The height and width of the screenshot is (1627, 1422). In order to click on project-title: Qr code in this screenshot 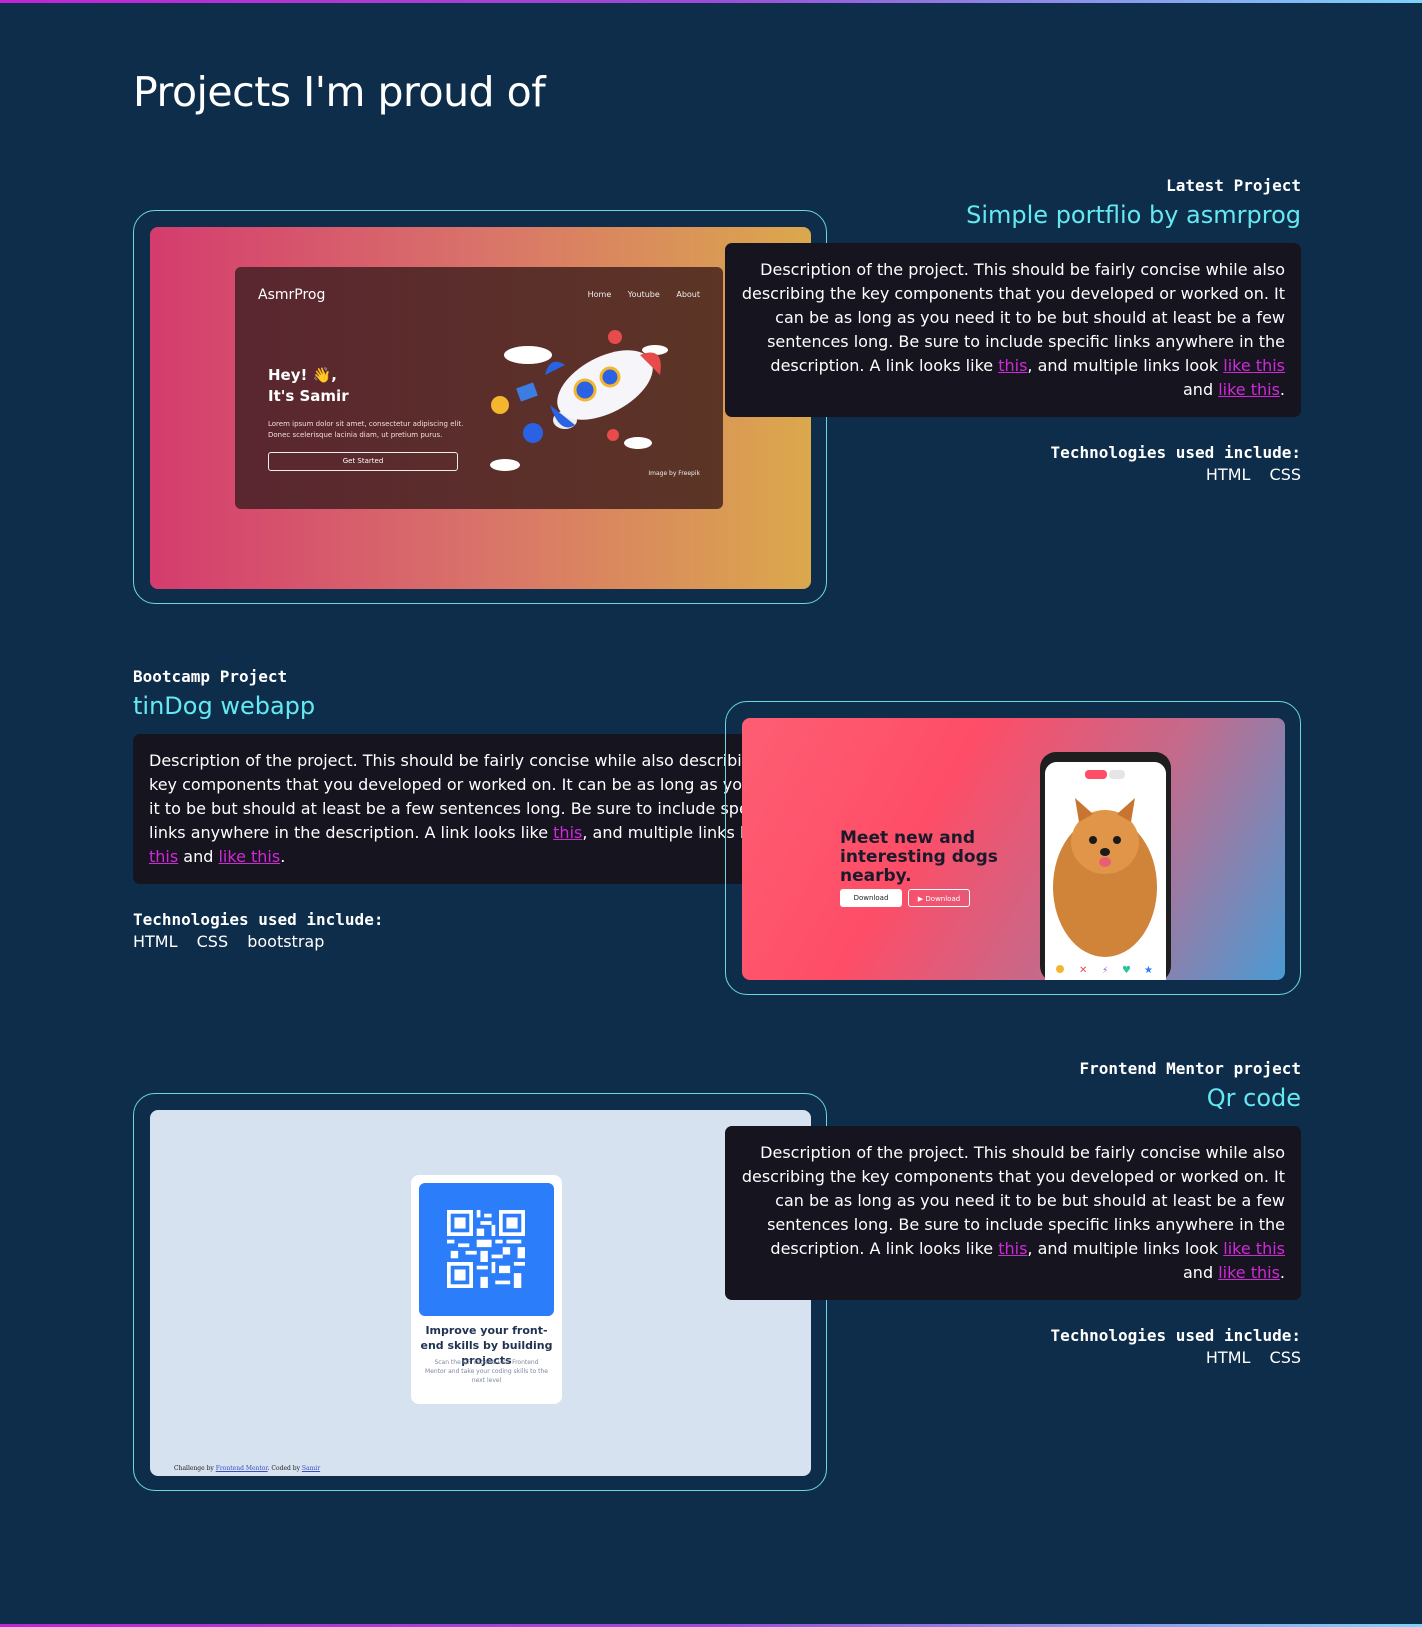, I will do `click(1253, 1098)`.